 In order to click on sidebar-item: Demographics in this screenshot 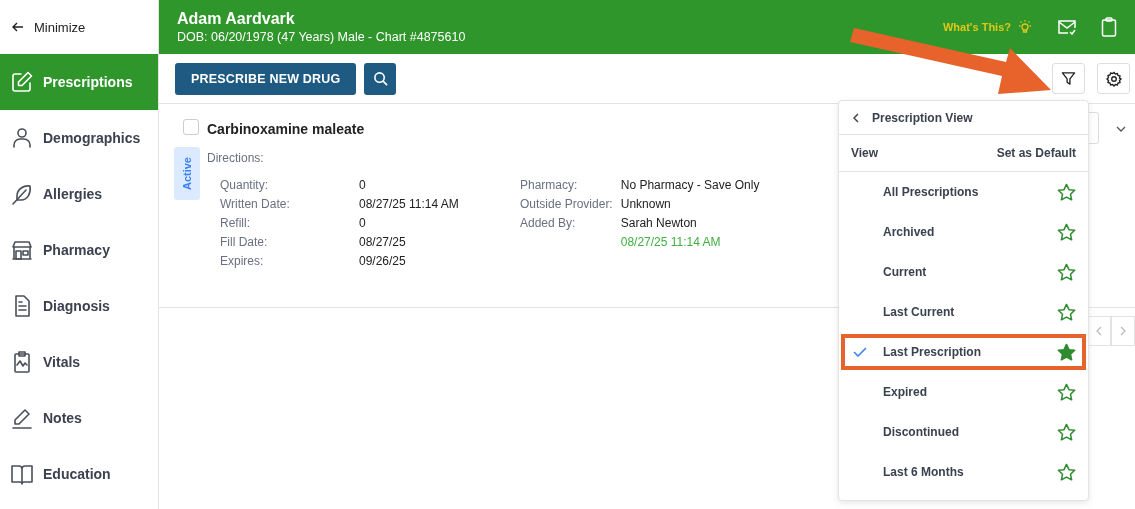, I will do `click(79, 138)`.